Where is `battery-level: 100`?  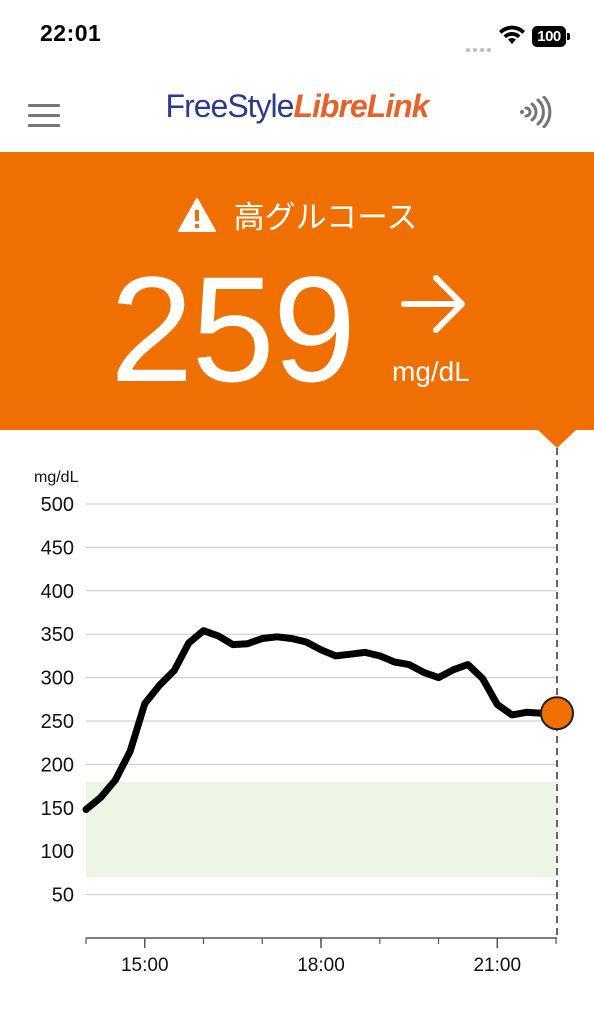 battery-level: 100 is located at coordinates (549, 36).